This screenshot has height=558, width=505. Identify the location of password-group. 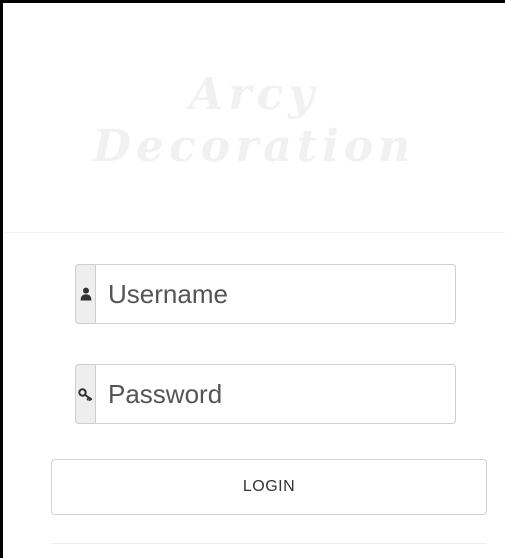
(265, 394).